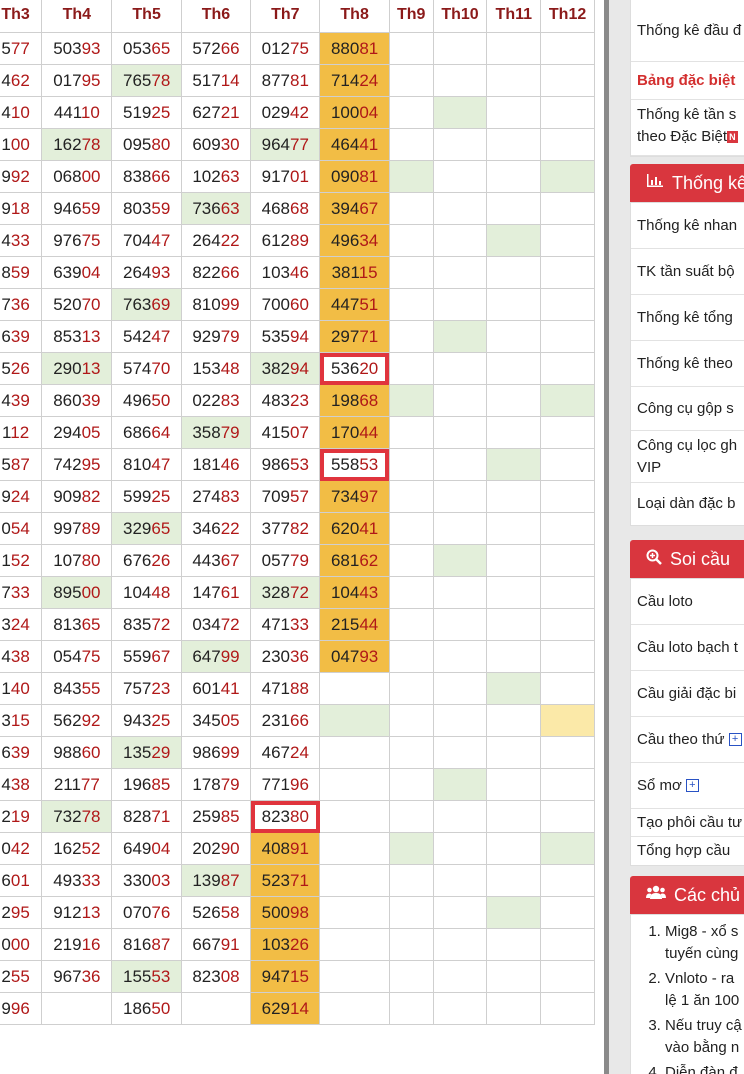 The image size is (744, 1074). What do you see at coordinates (146, 848) in the screenshot?
I see `result-cell: 64904` at bounding box center [146, 848].